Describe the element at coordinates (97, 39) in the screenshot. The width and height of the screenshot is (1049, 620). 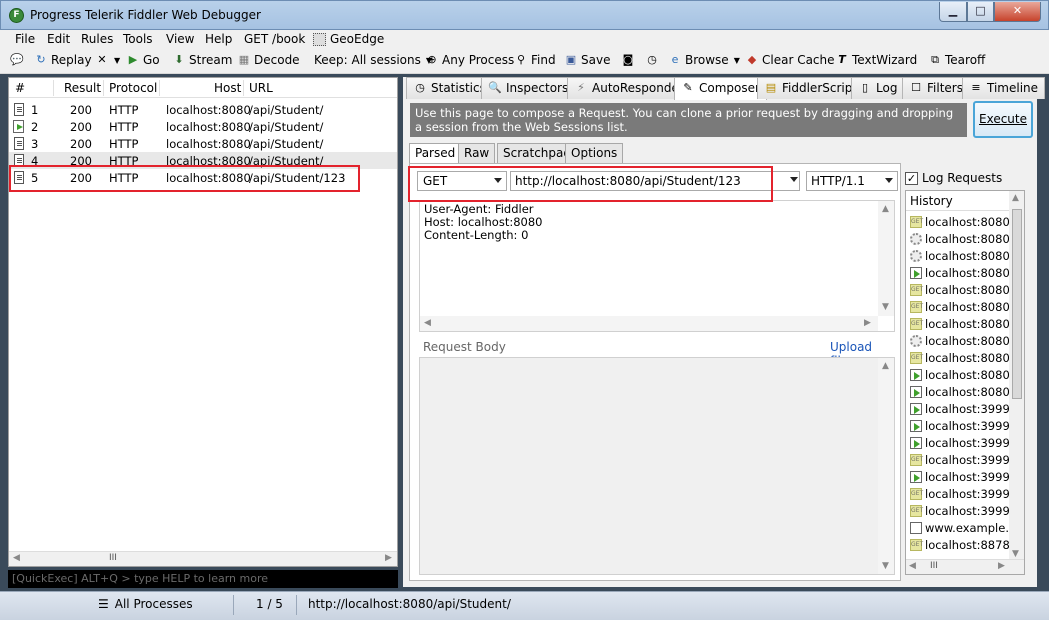
I see `menu-rules: Rules` at that location.